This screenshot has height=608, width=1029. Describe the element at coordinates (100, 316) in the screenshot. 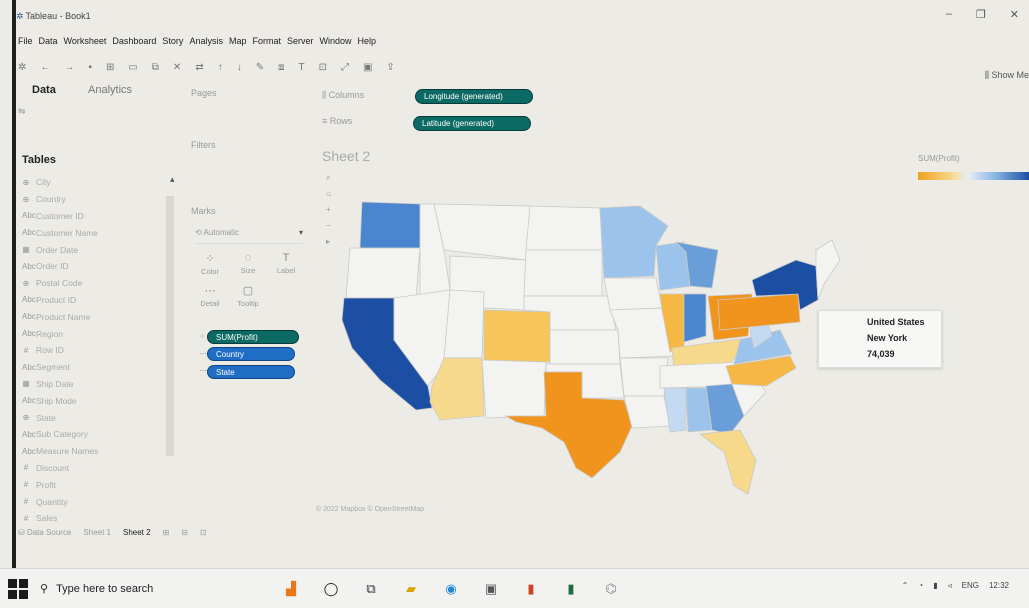

I see `field-item: Abc Product Name` at that location.